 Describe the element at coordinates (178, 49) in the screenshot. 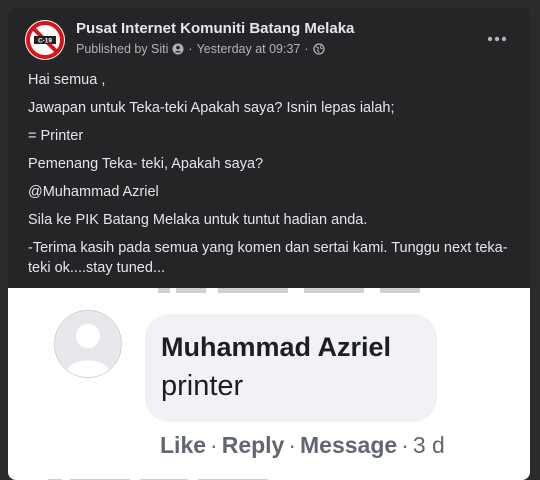

I see `user-badge-icon` at that location.